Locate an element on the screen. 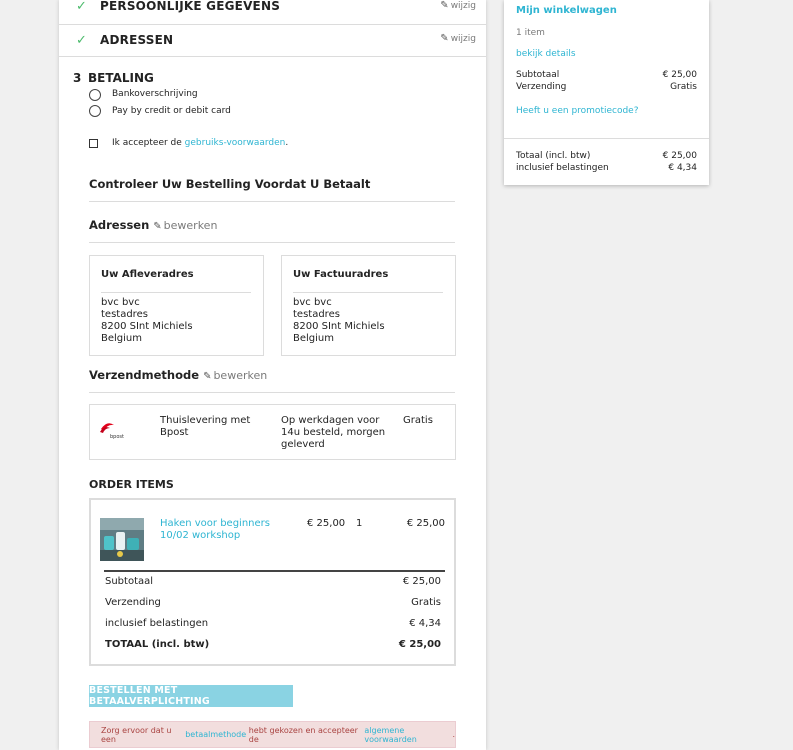 This screenshot has width=793, height=750. order-total-value: € 25,00 is located at coordinates (419, 644).